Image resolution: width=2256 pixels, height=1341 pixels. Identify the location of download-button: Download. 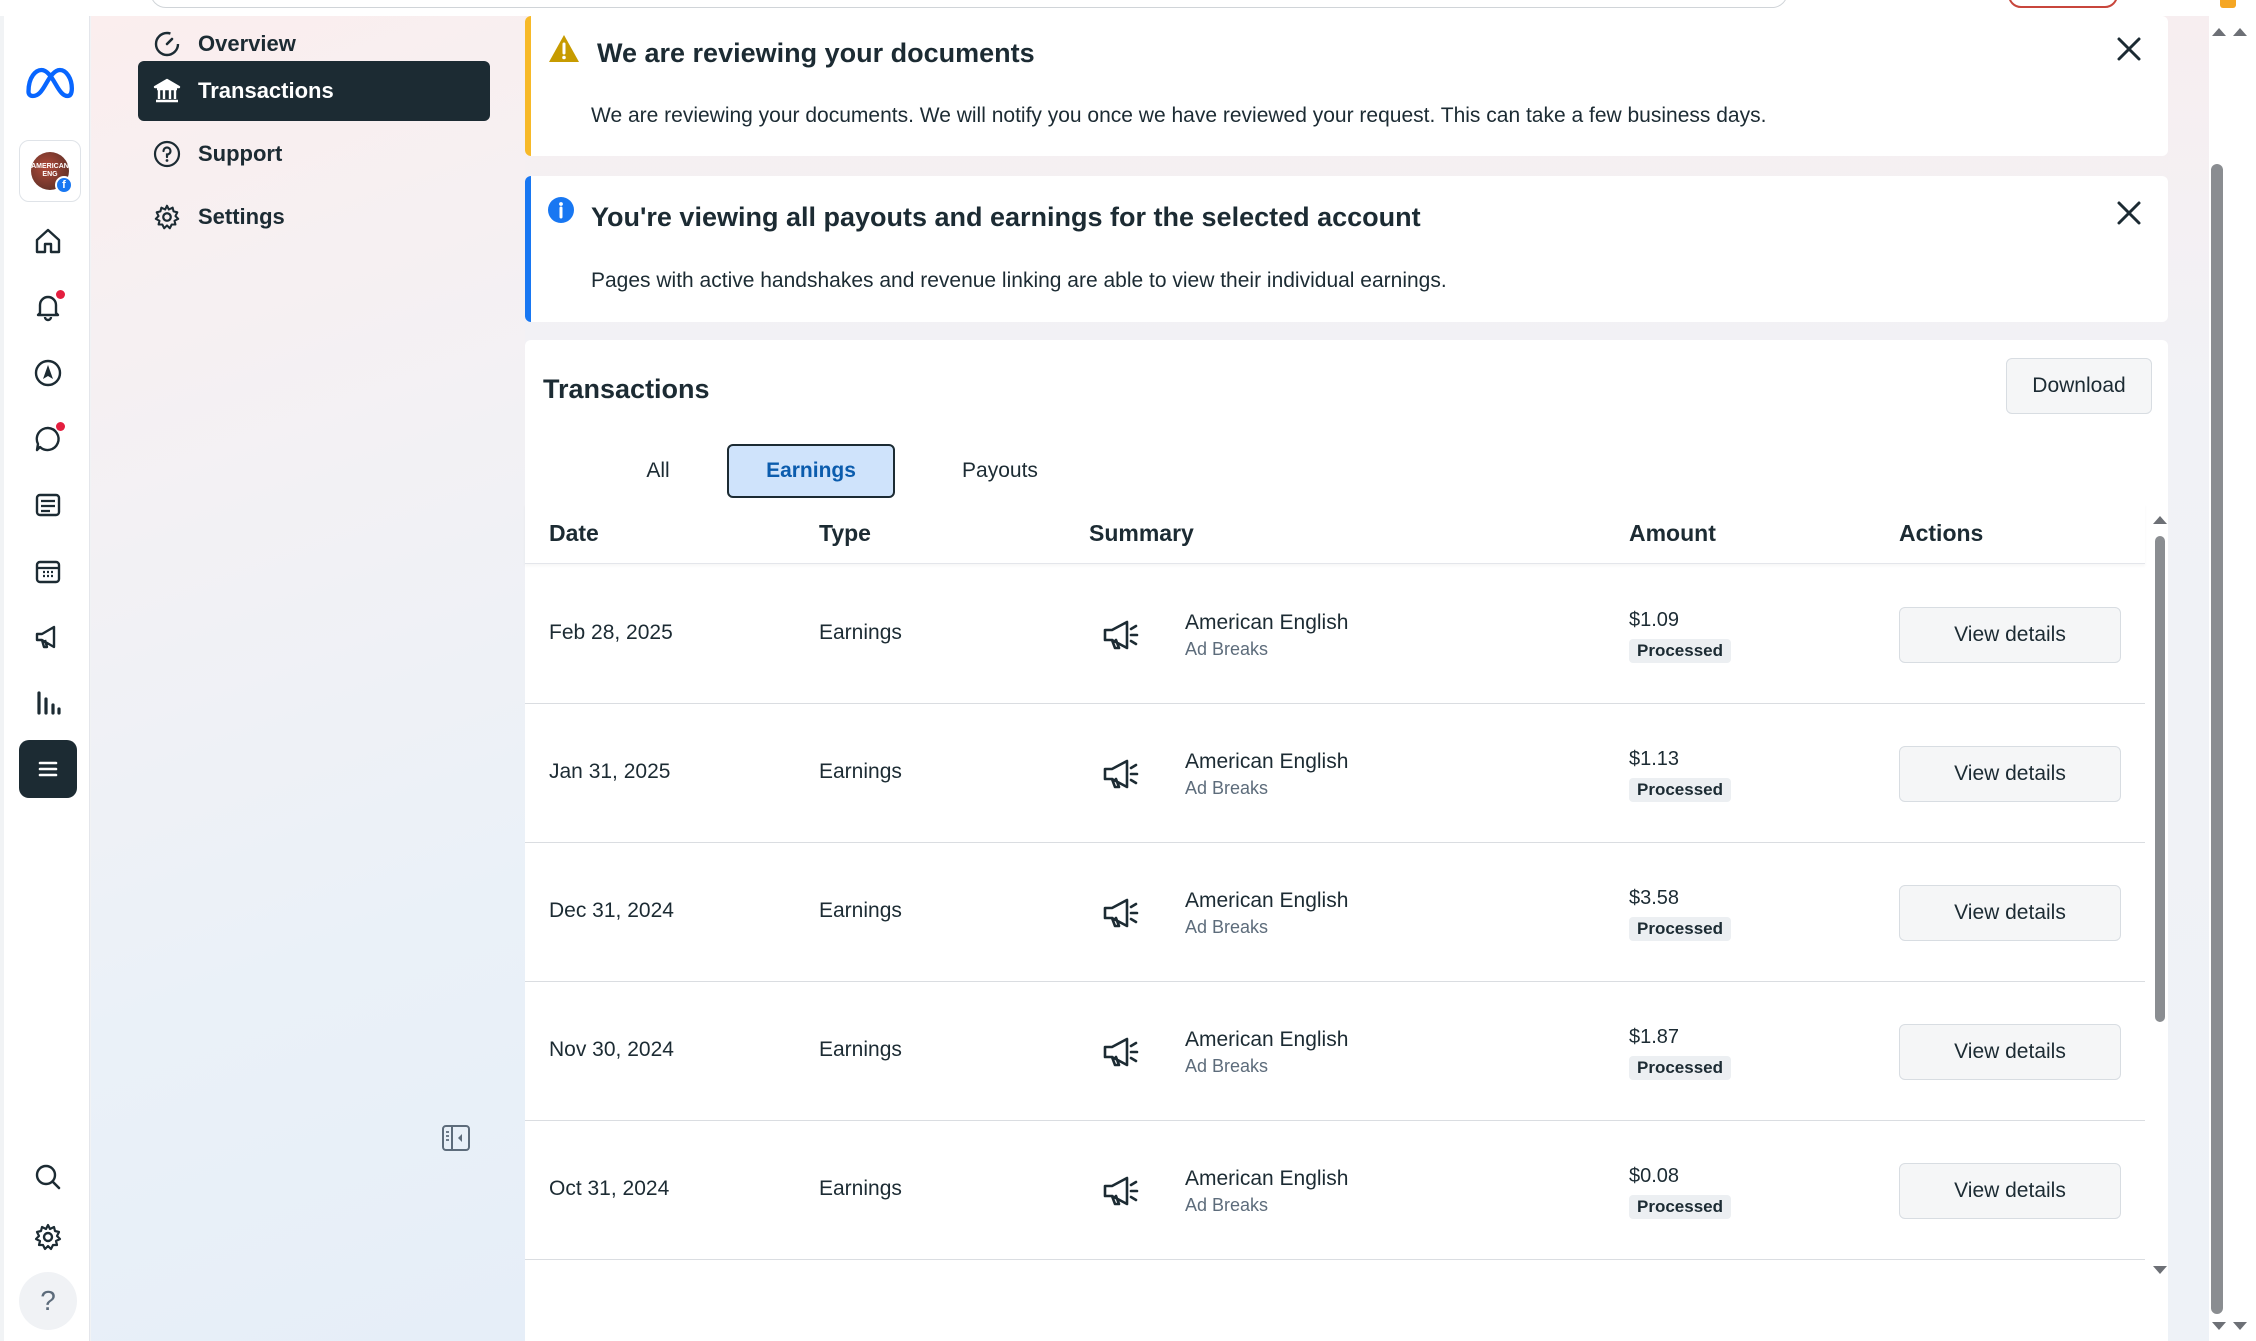
(2079, 386).